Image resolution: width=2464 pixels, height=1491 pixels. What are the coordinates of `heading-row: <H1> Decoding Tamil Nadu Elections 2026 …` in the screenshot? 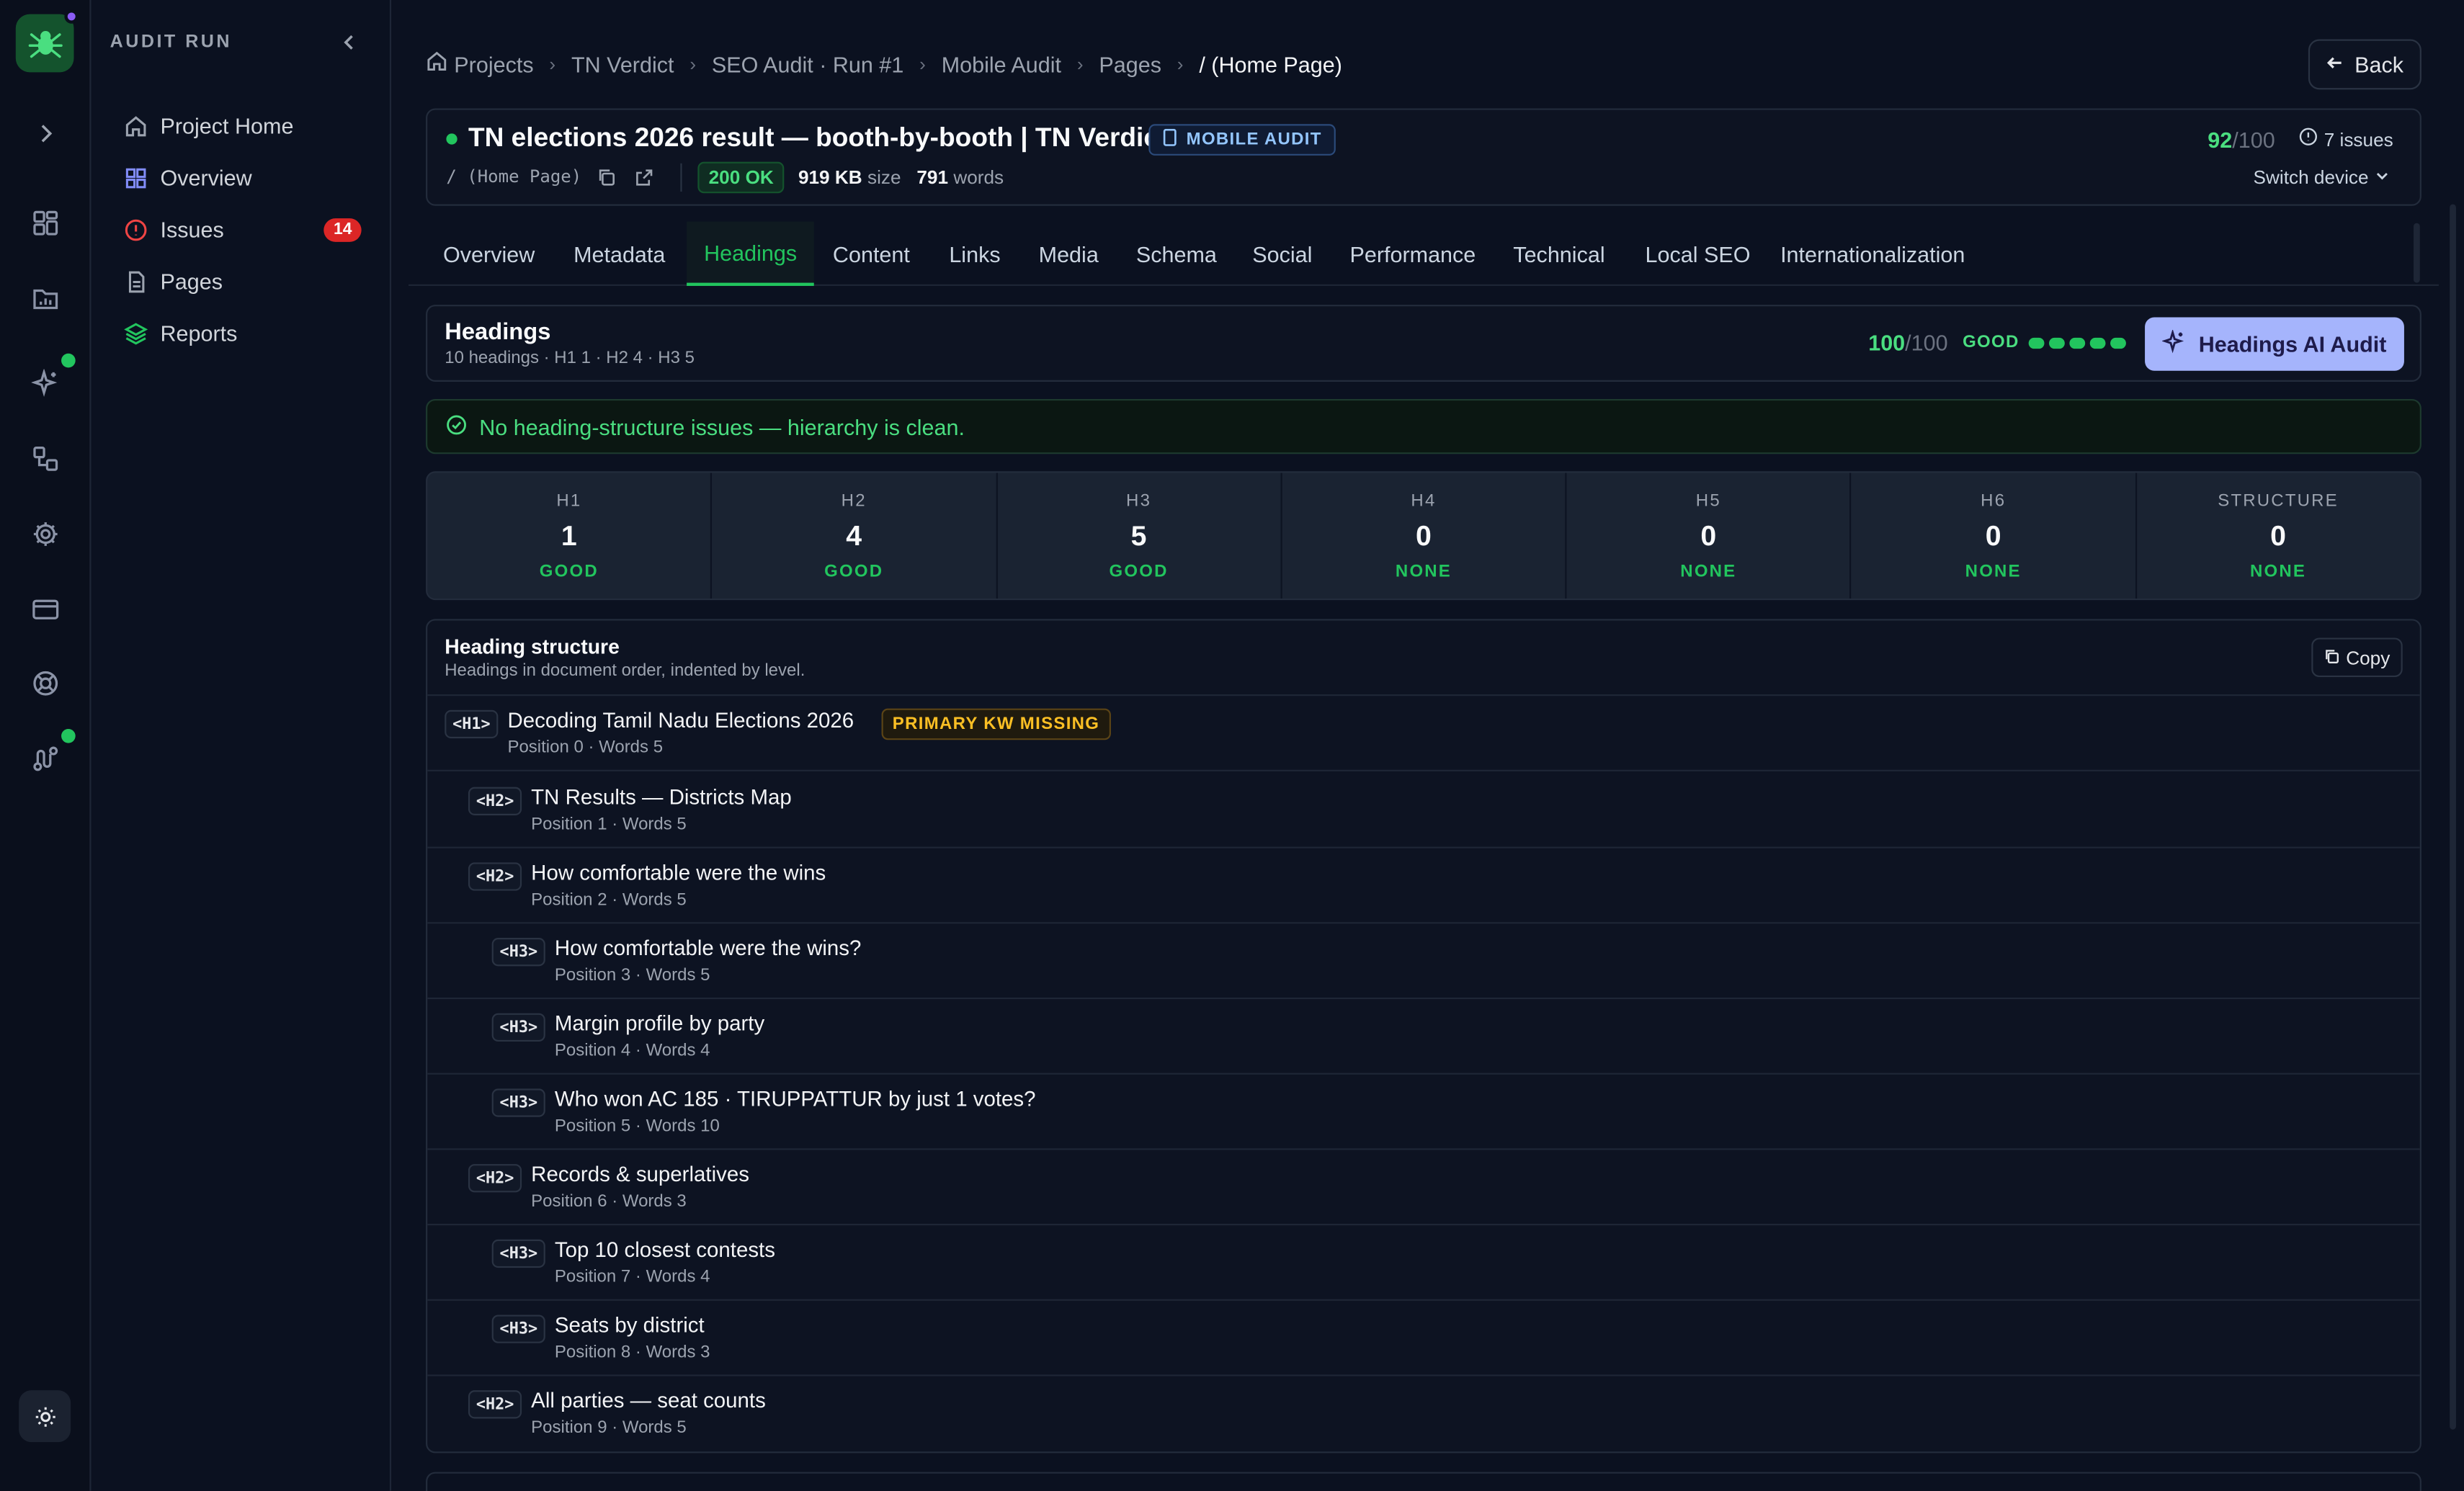 It's located at (1423, 733).